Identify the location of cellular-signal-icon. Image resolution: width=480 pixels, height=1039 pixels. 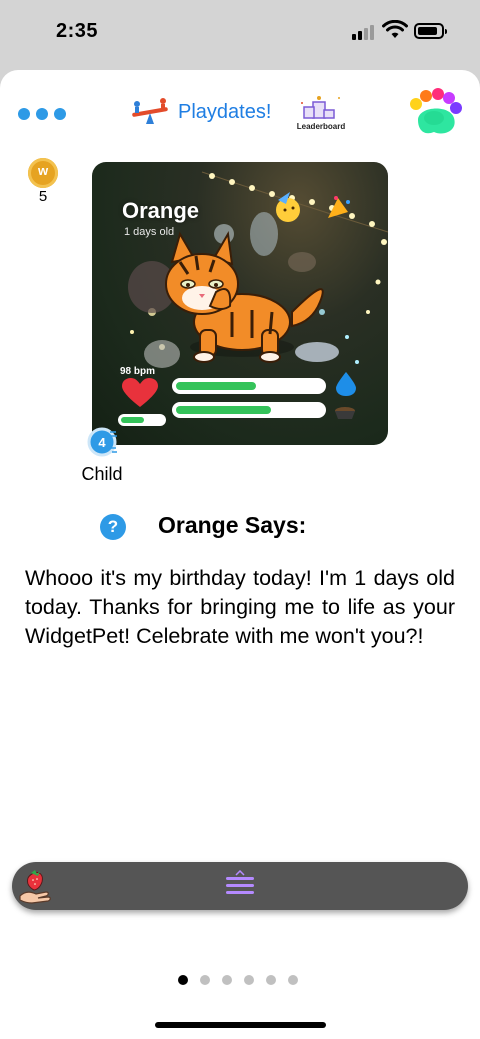
(364, 32).